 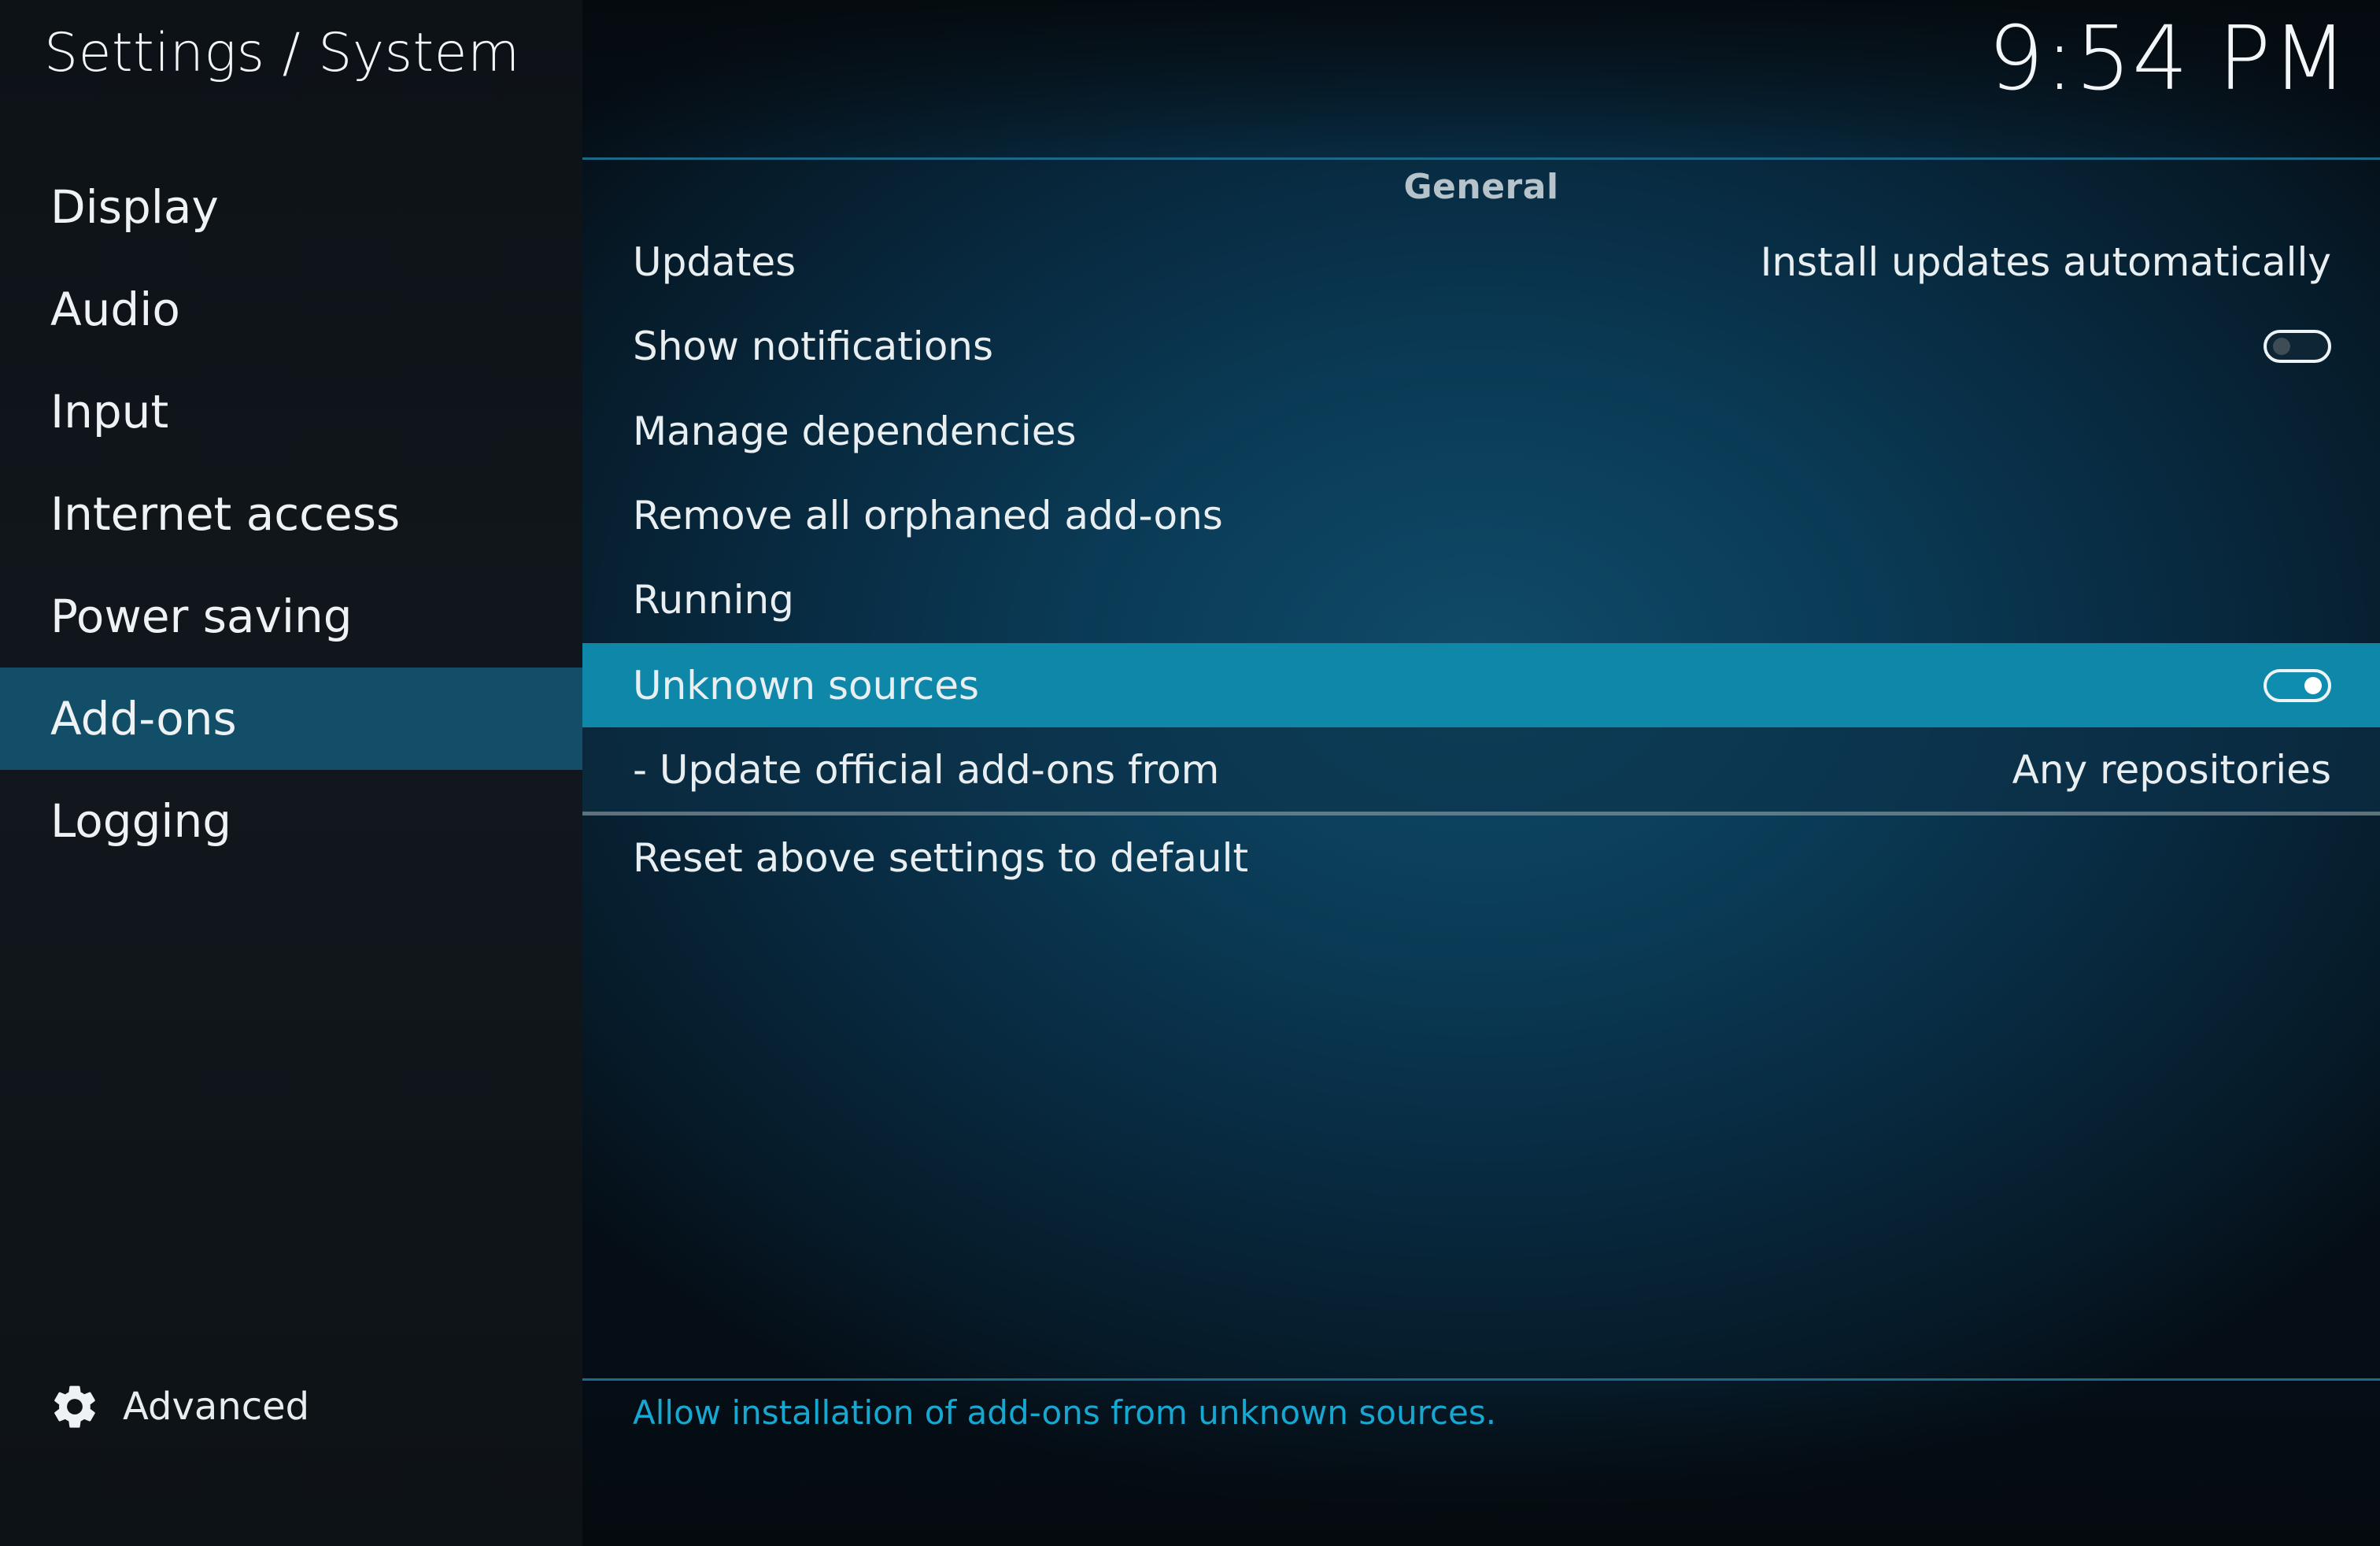 I want to click on sidebar-item-power-saving: Power saving, so click(x=291, y=617).